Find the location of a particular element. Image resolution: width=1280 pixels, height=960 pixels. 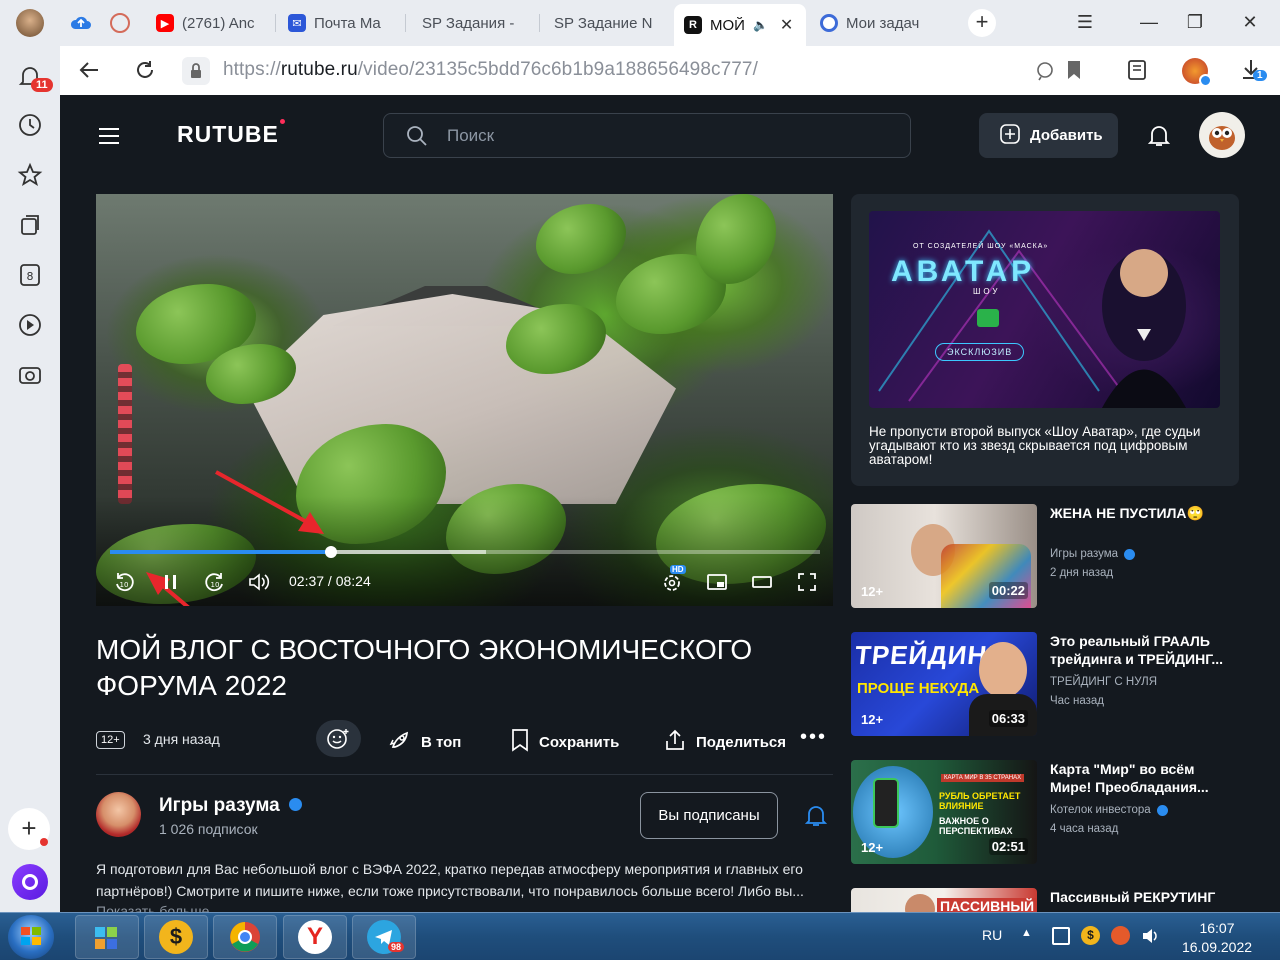

taskbar-app-coin: $ is located at coordinates (176, 937).